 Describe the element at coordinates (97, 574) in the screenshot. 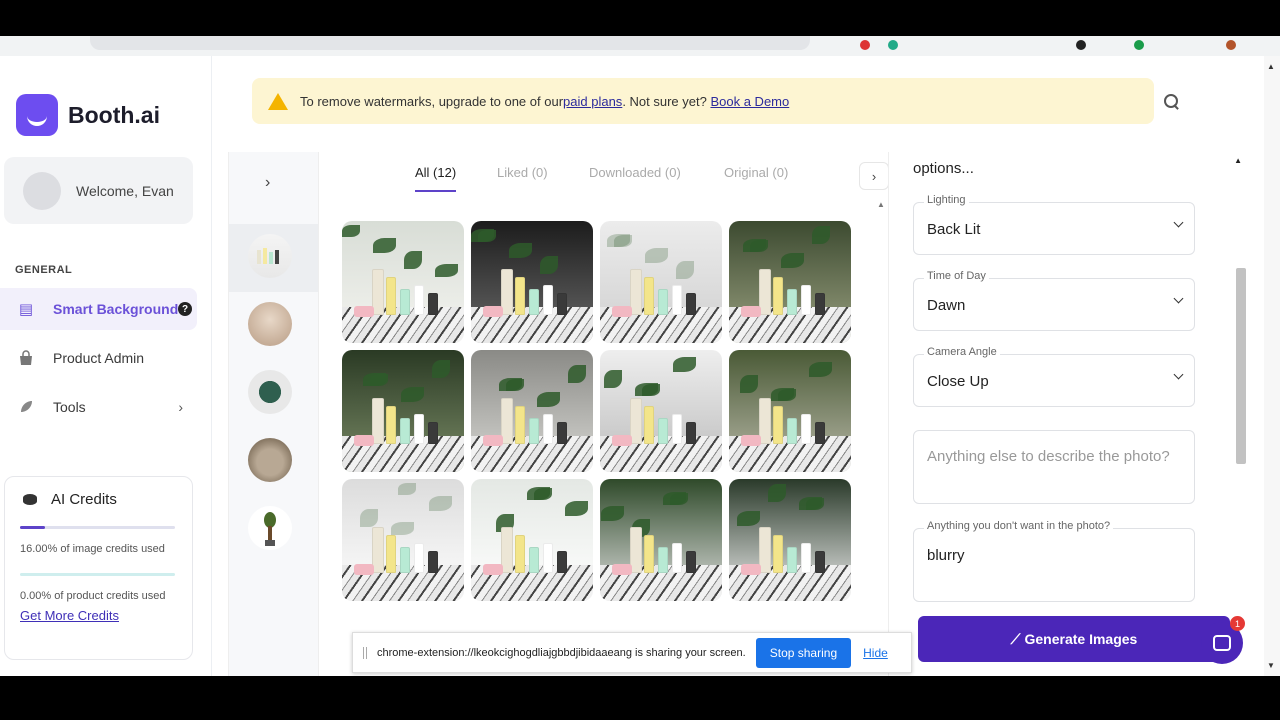

I see `product-credits-bar` at that location.